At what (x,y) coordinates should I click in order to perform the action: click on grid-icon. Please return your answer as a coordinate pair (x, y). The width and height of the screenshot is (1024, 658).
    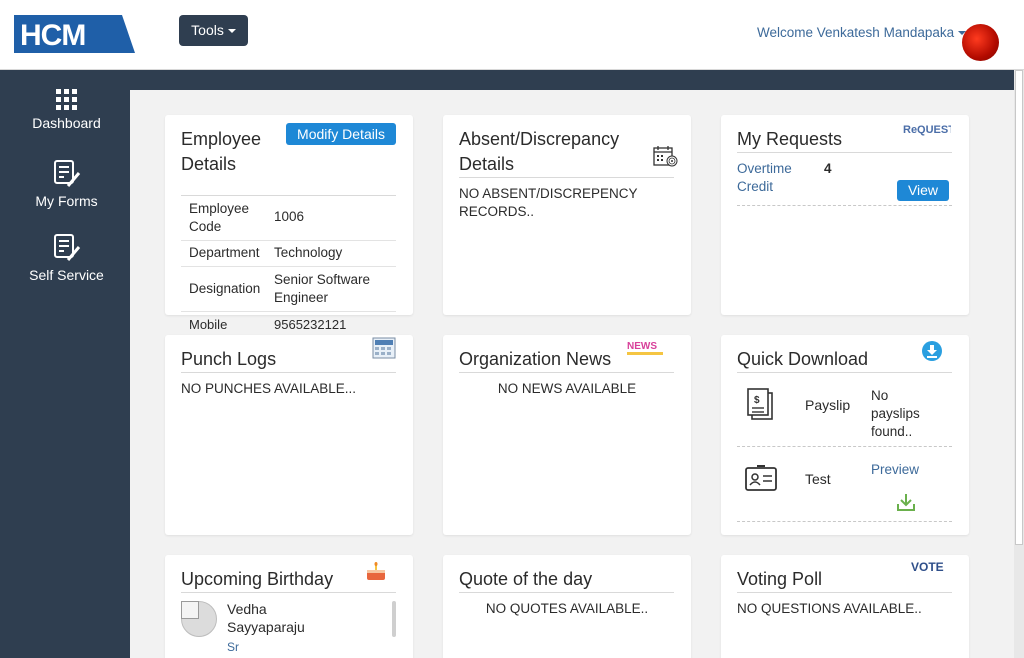
    Looking at the image, I should click on (66, 99).